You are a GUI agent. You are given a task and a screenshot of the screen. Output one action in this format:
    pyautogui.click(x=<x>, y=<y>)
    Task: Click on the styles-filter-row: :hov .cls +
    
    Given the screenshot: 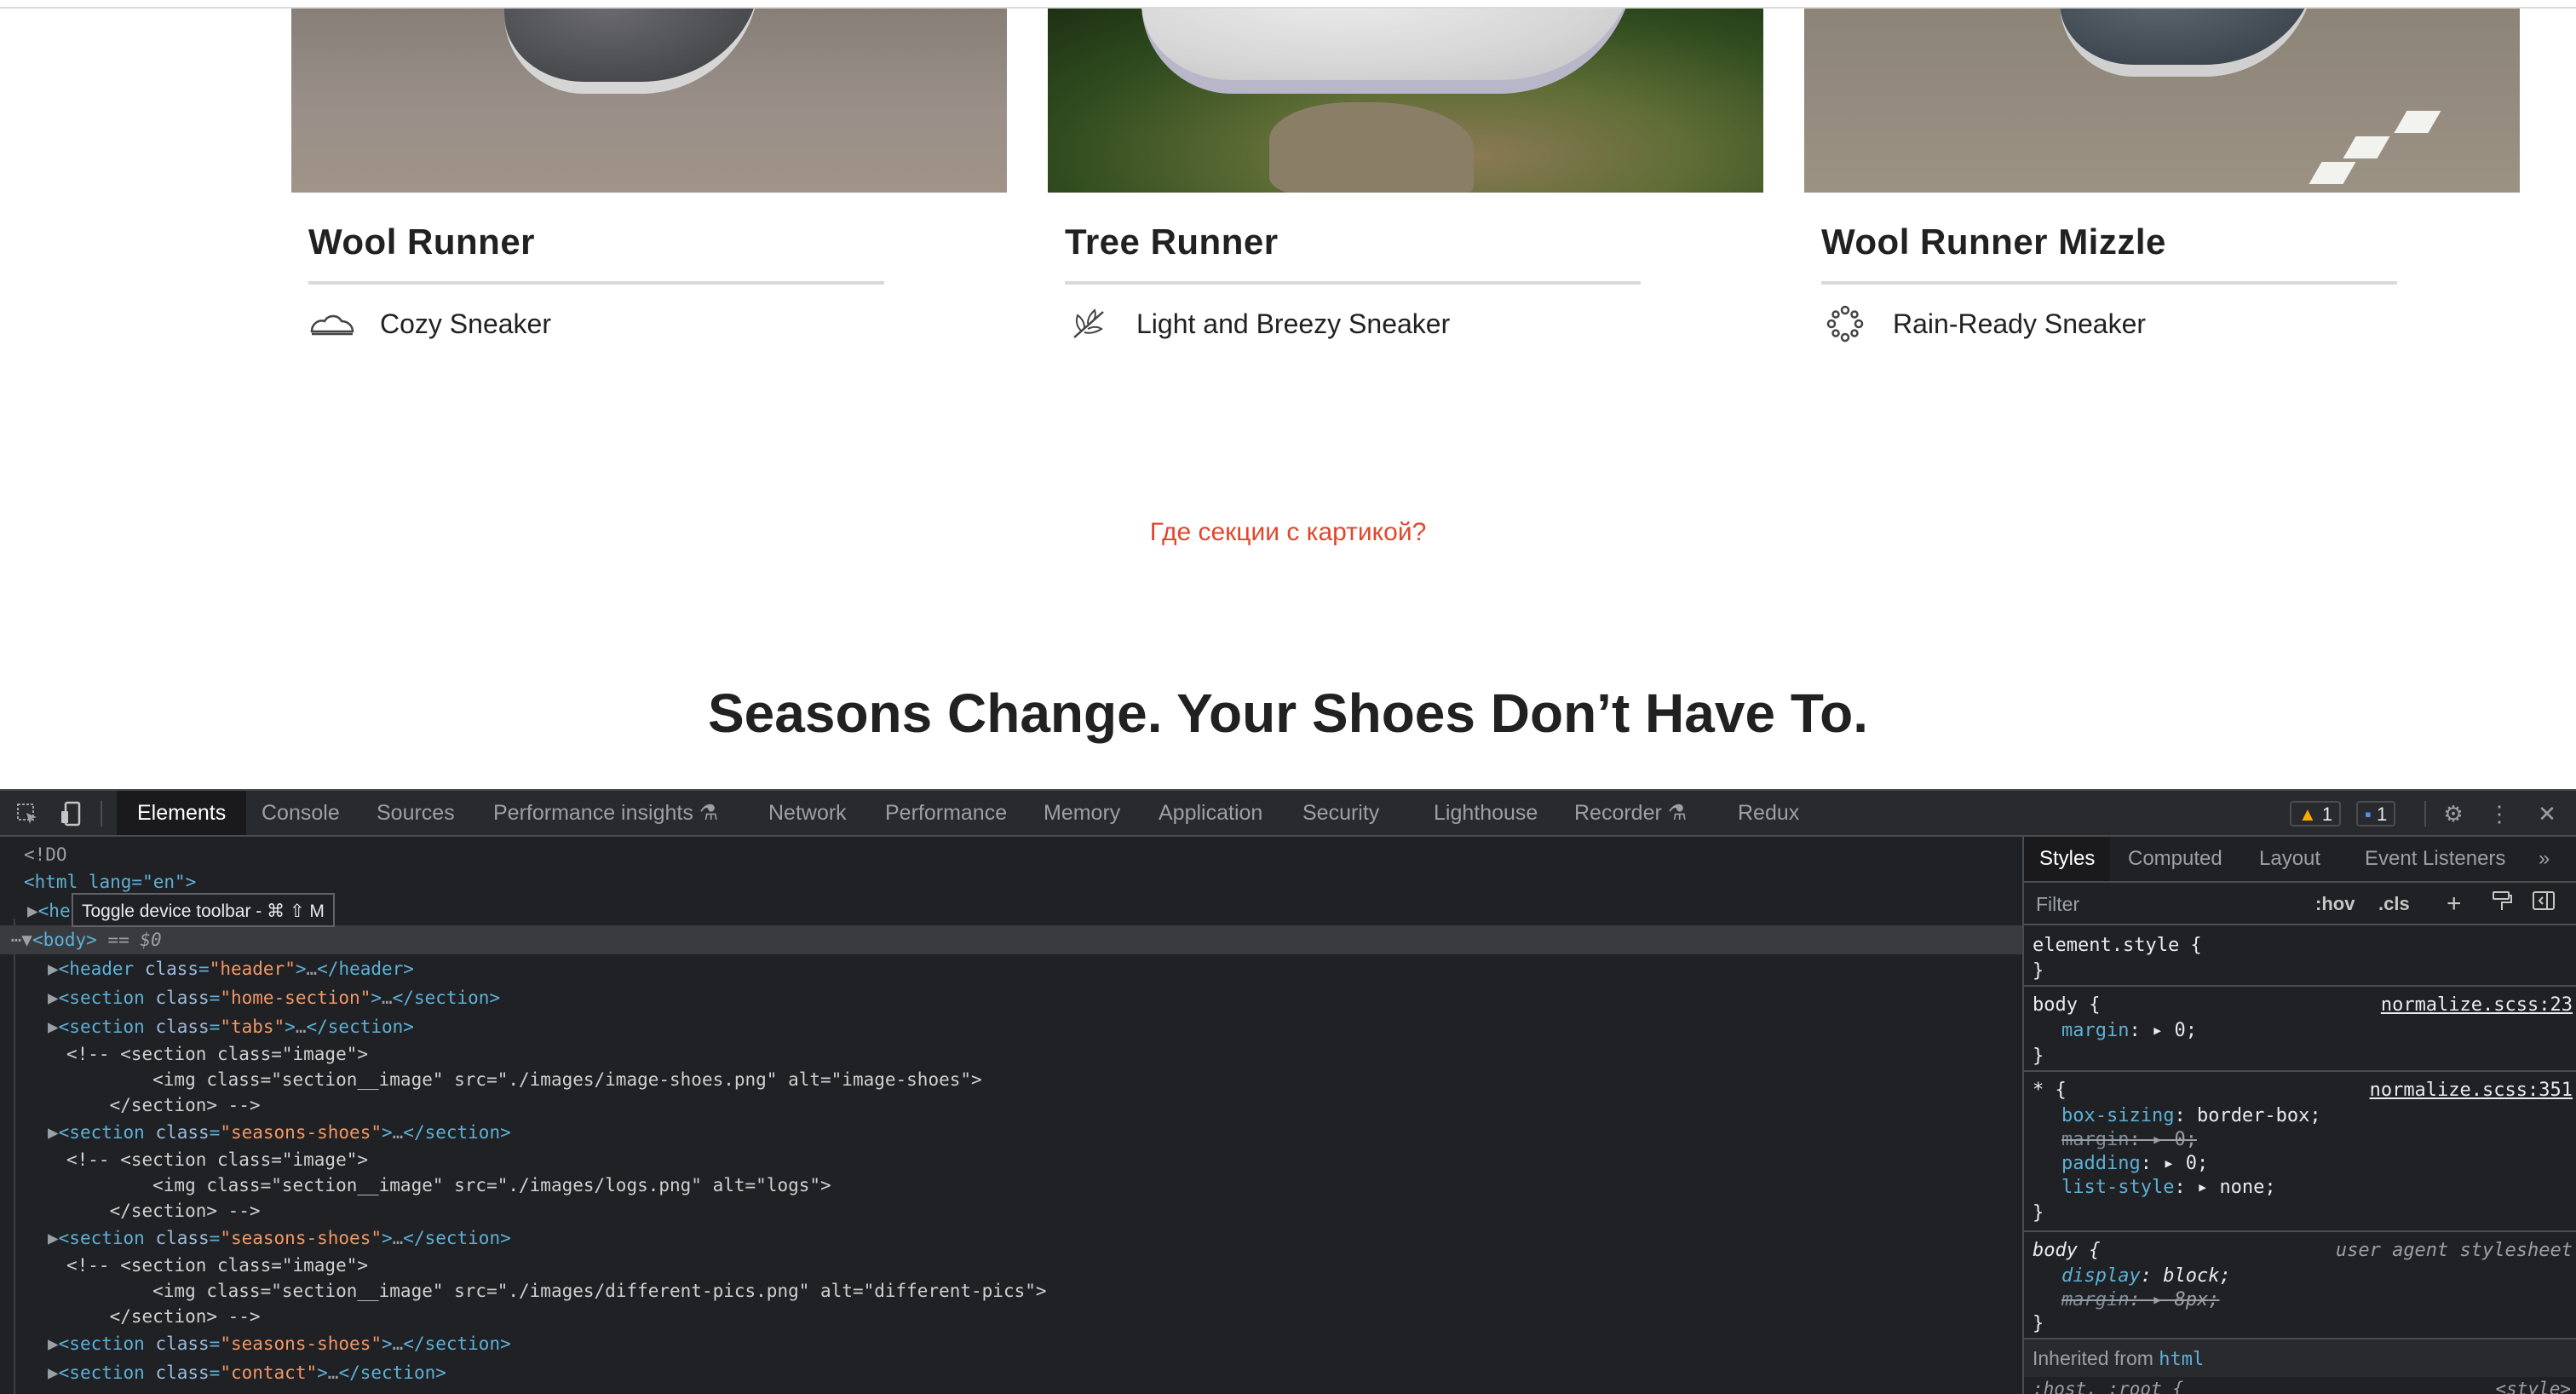 What is the action you would take?
    pyautogui.click(x=2300, y=904)
    